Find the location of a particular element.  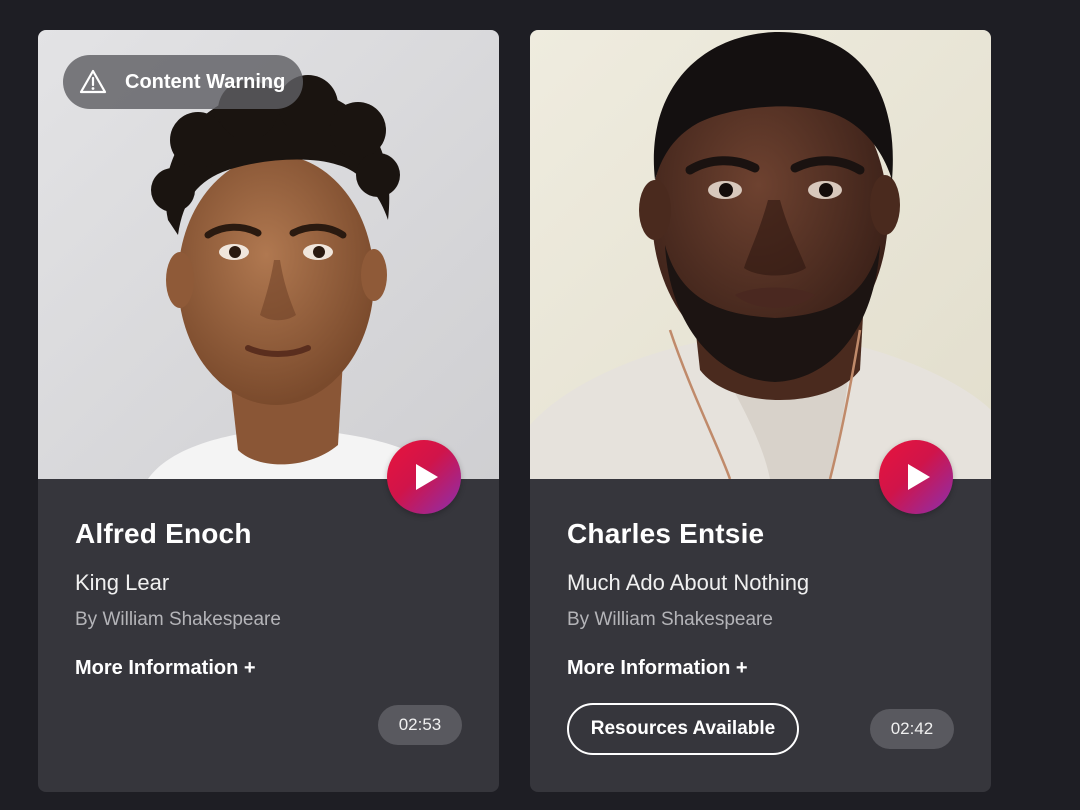

play-title: King Lear is located at coordinates (122, 582).